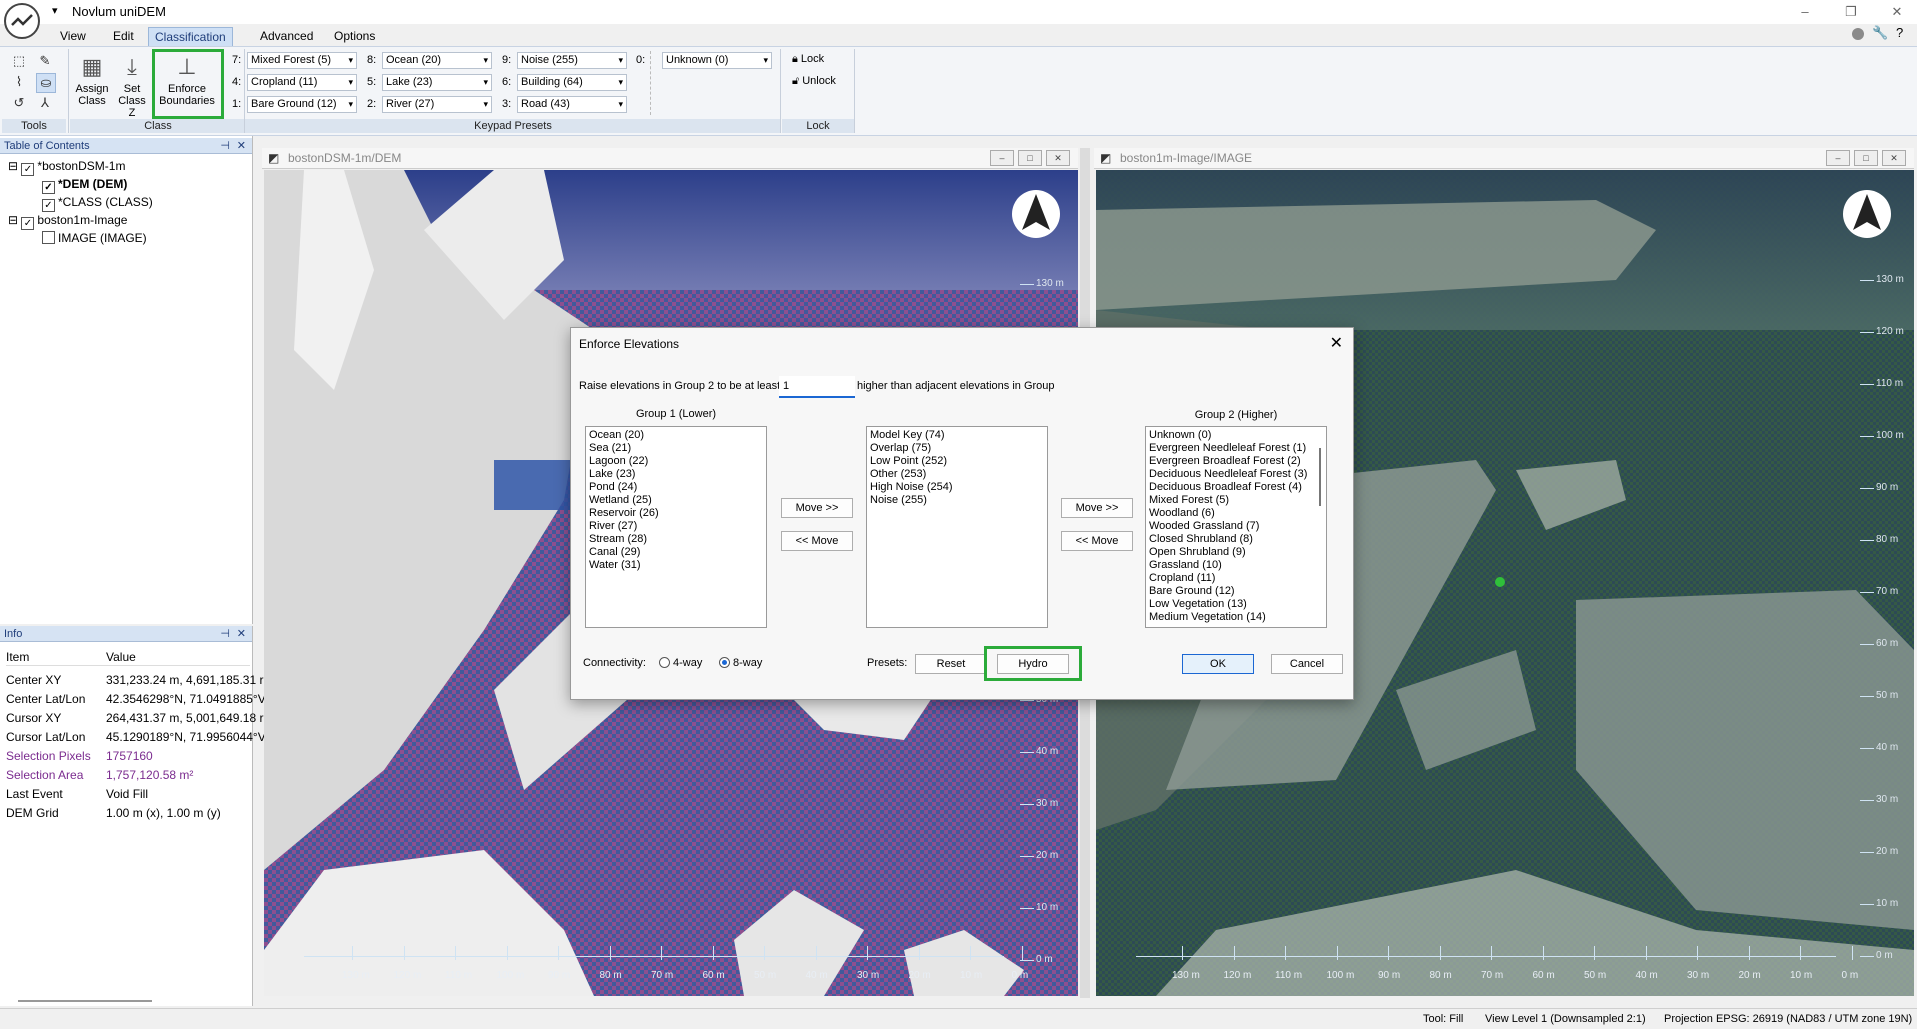 This screenshot has height=1029, width=1917. Describe the element at coordinates (1236, 552) in the screenshot. I see `list-item: Open Shrubland (9)` at that location.